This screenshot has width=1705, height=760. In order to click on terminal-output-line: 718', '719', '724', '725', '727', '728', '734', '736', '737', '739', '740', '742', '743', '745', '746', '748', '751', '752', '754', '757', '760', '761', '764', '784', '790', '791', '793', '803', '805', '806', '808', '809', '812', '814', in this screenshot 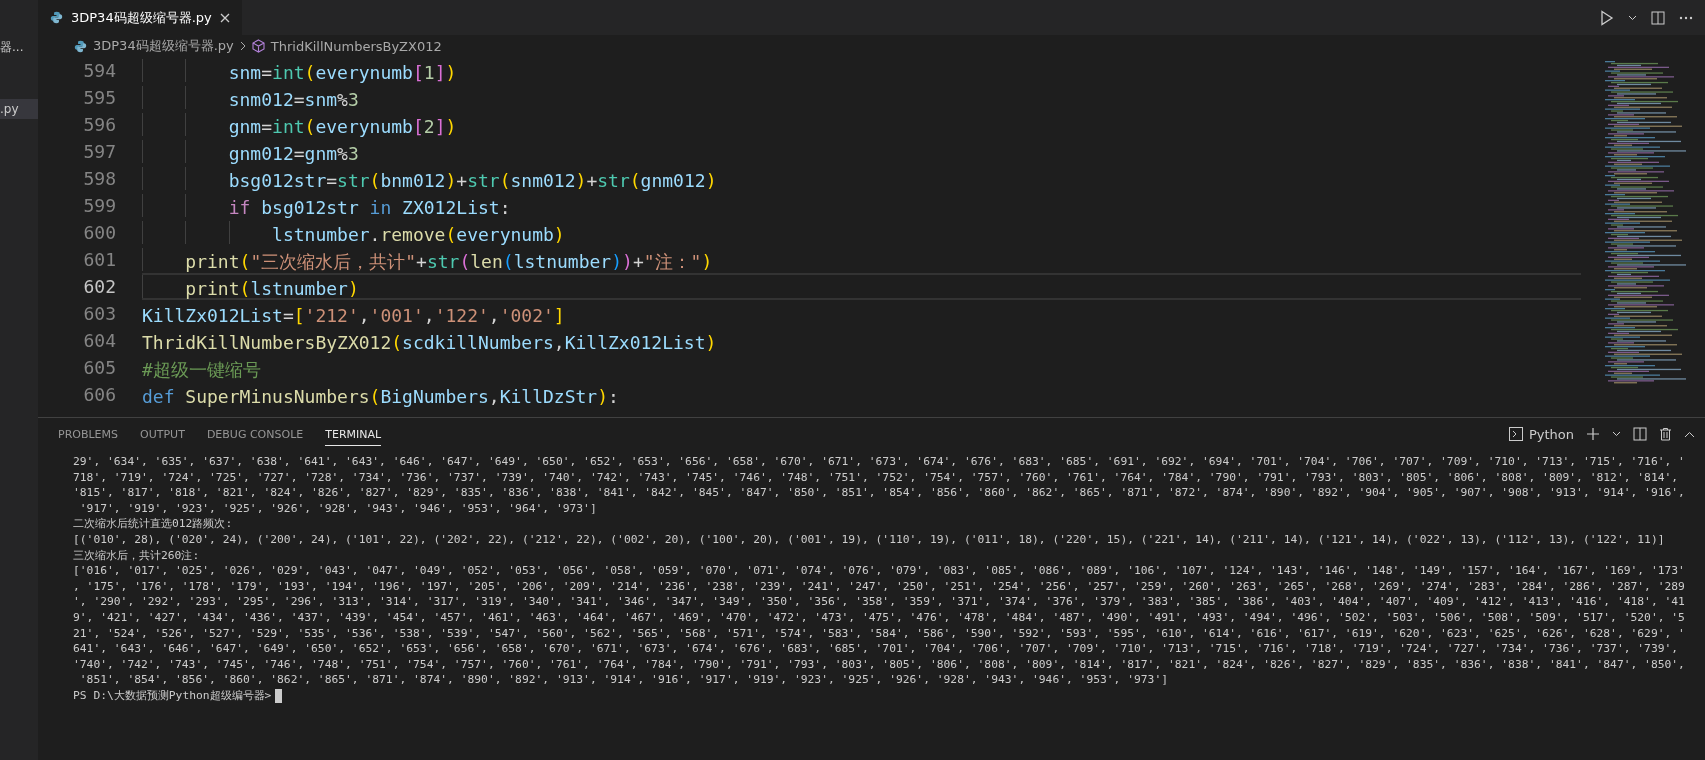, I will do `click(876, 477)`.